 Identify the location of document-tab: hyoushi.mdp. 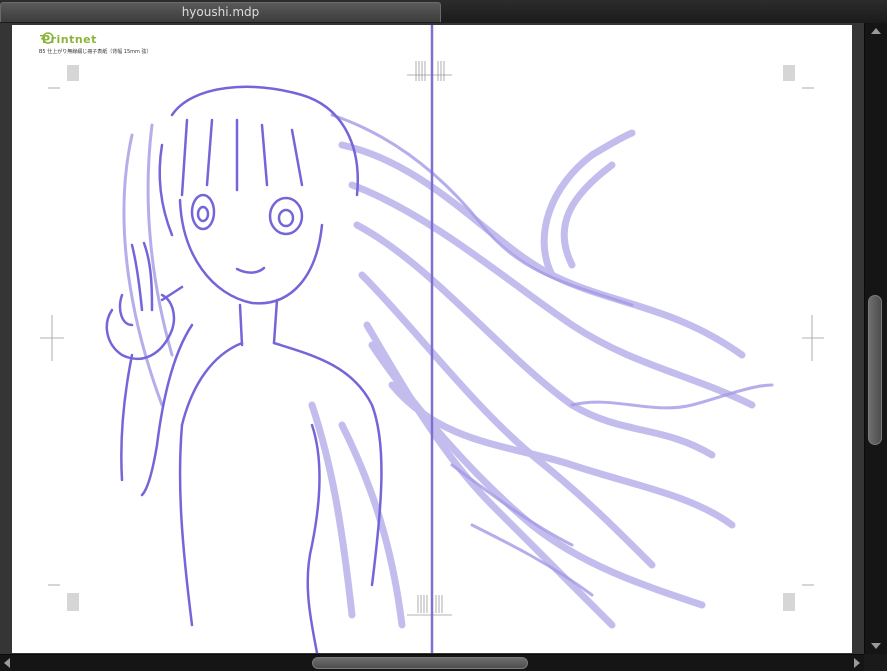
(220, 12).